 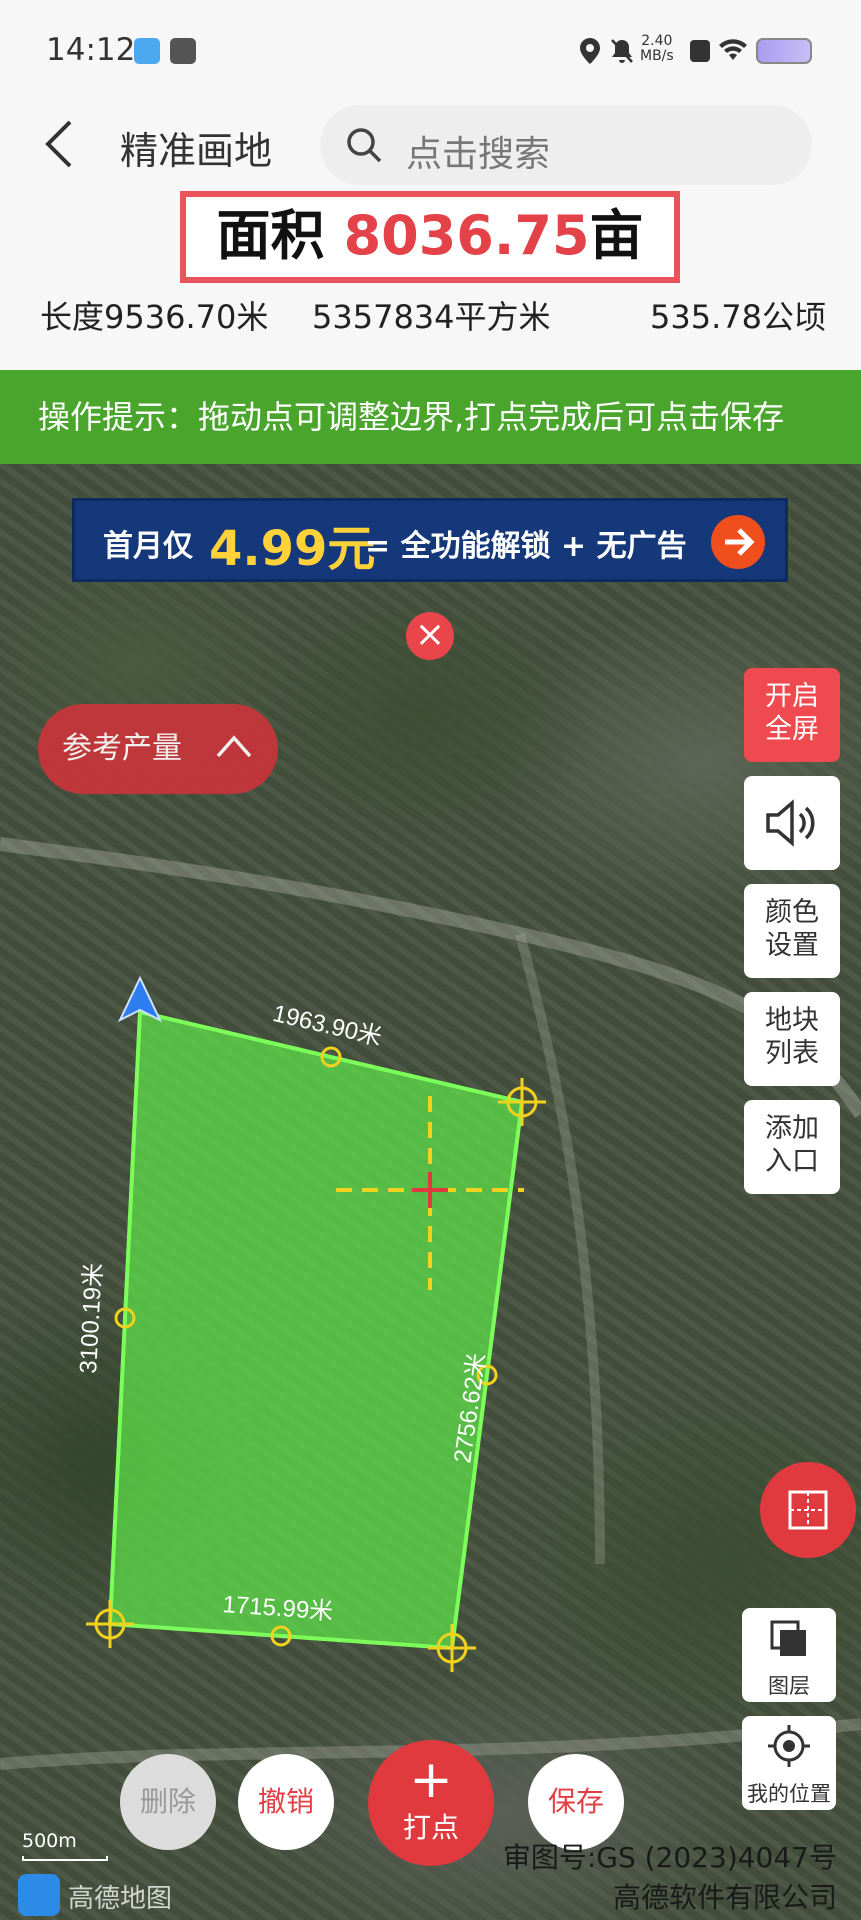 I want to click on sim-off-icon, so click(x=700, y=51).